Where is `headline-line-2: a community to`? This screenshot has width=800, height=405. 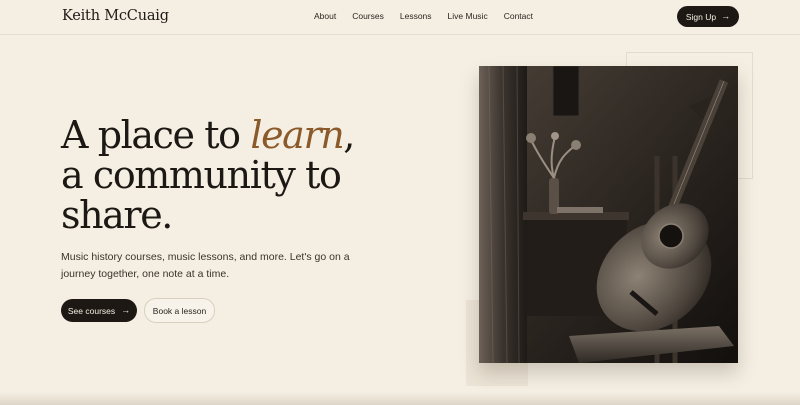 headline-line-2: a community to is located at coordinates (201, 175).